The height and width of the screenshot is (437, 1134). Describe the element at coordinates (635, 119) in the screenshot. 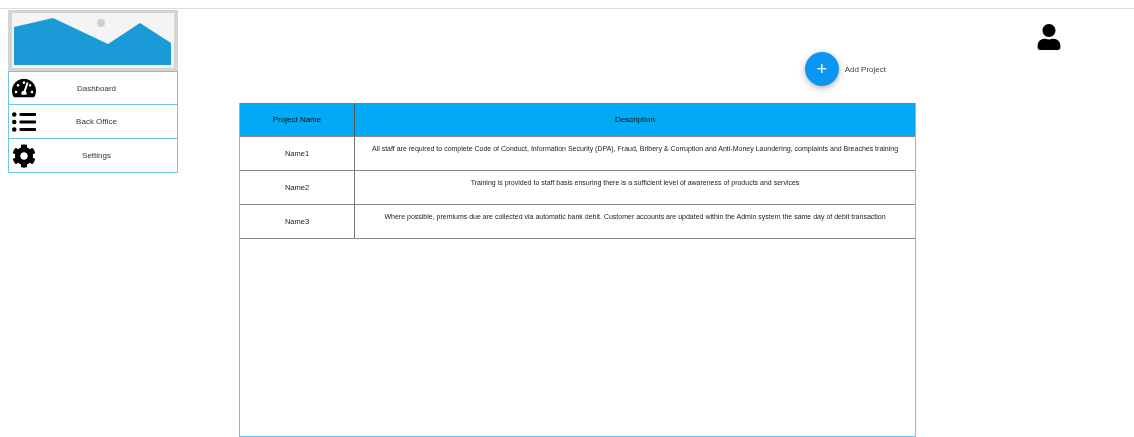

I see `column-header: Description` at that location.